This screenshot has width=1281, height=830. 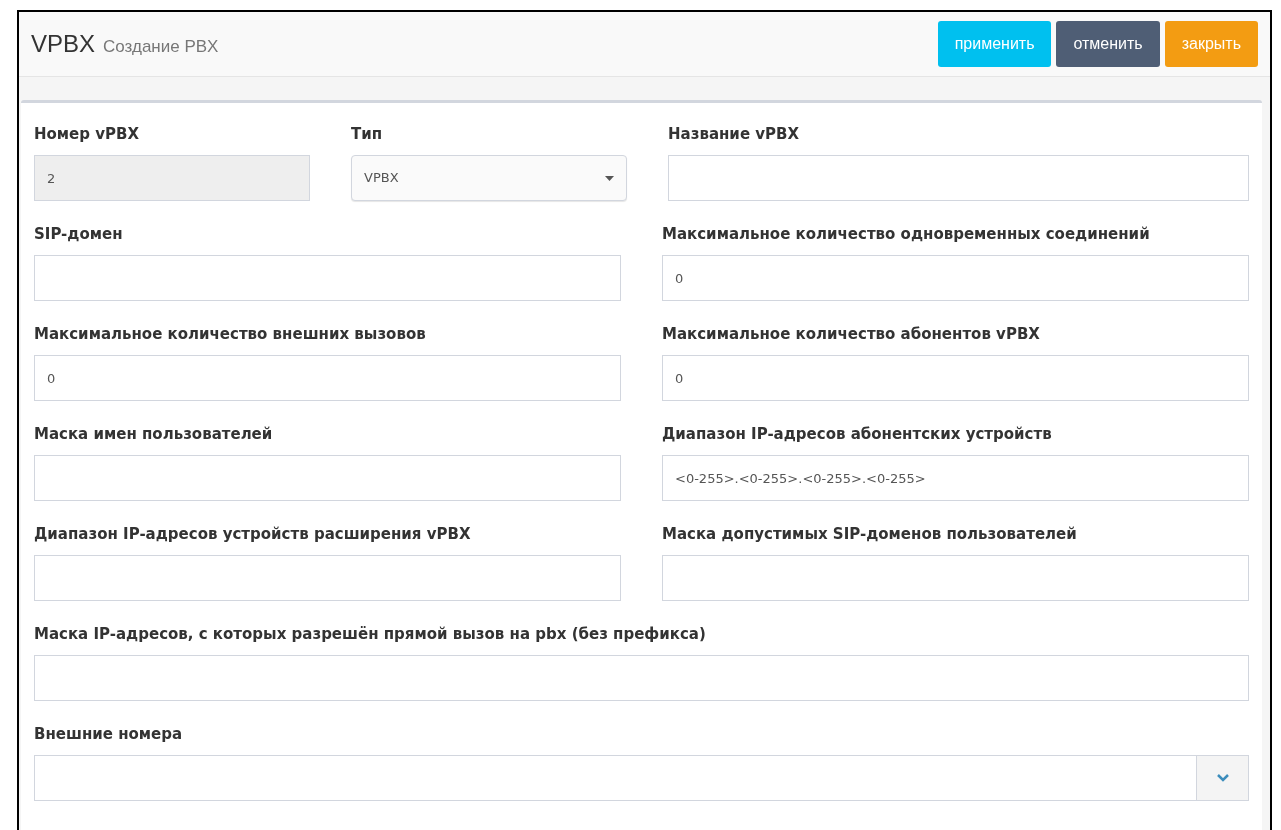 What do you see at coordinates (367, 134) in the screenshot?
I see `field-label: Тип` at bounding box center [367, 134].